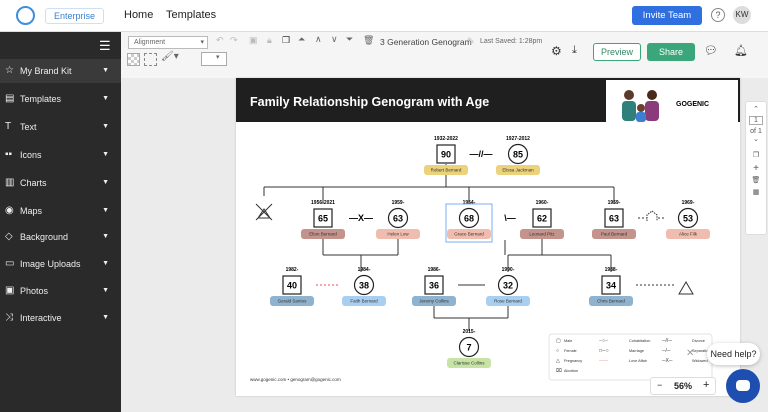  Describe the element at coordinates (711, 50) in the screenshot. I see `comment-icon: 💬︎` at that location.